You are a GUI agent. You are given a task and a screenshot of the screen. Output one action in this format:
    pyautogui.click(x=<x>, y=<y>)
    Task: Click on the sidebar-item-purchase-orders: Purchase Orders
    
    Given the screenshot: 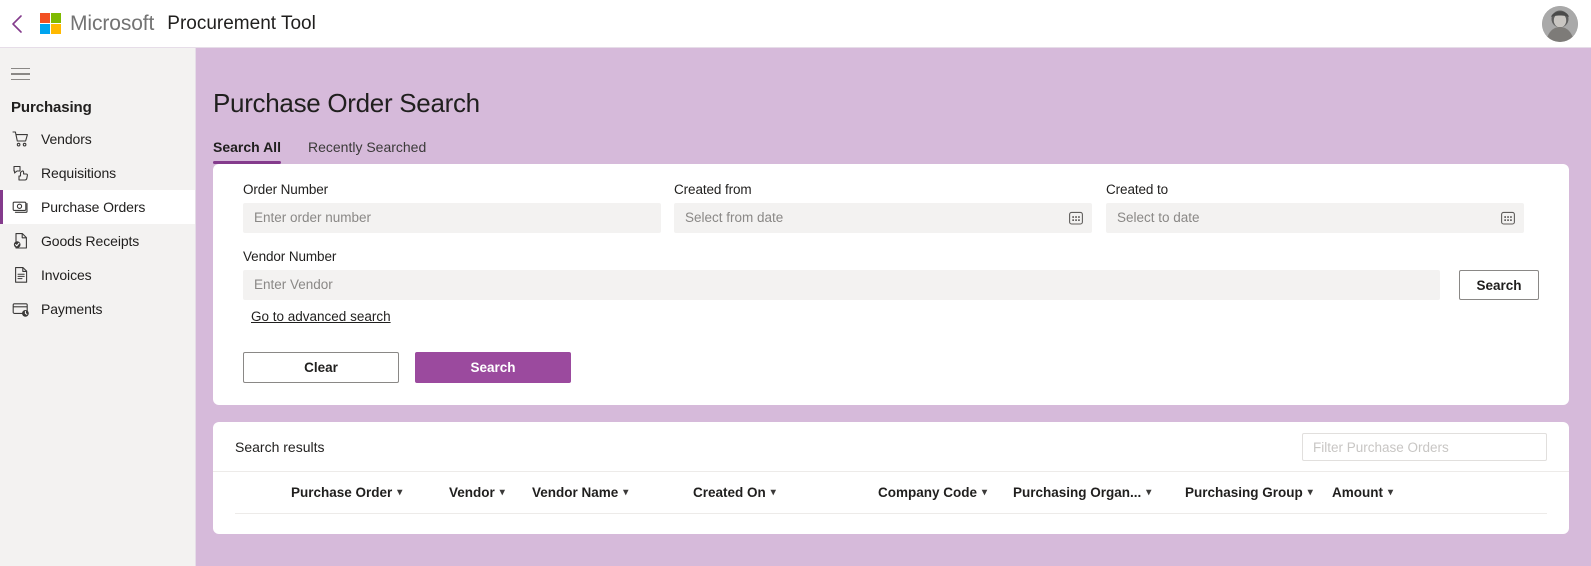 What is the action you would take?
    pyautogui.click(x=97, y=207)
    